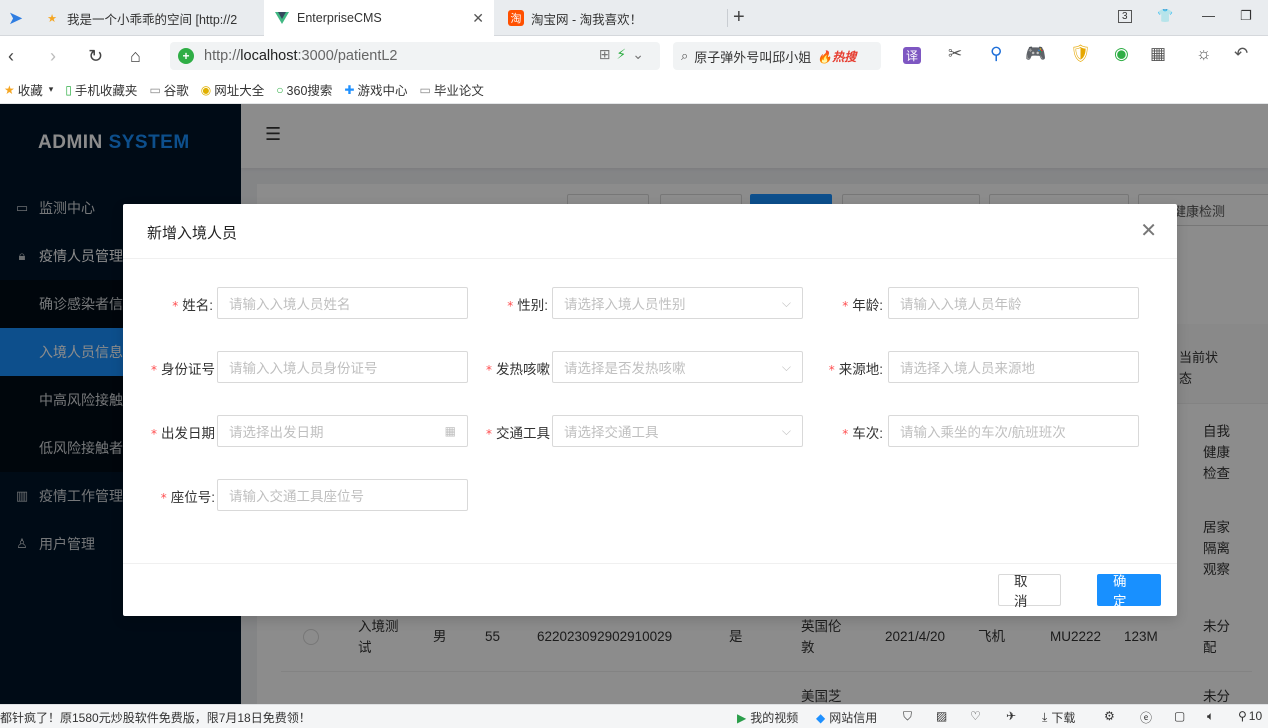  I want to click on wallet-icon: 🛡, so click(1081, 54).